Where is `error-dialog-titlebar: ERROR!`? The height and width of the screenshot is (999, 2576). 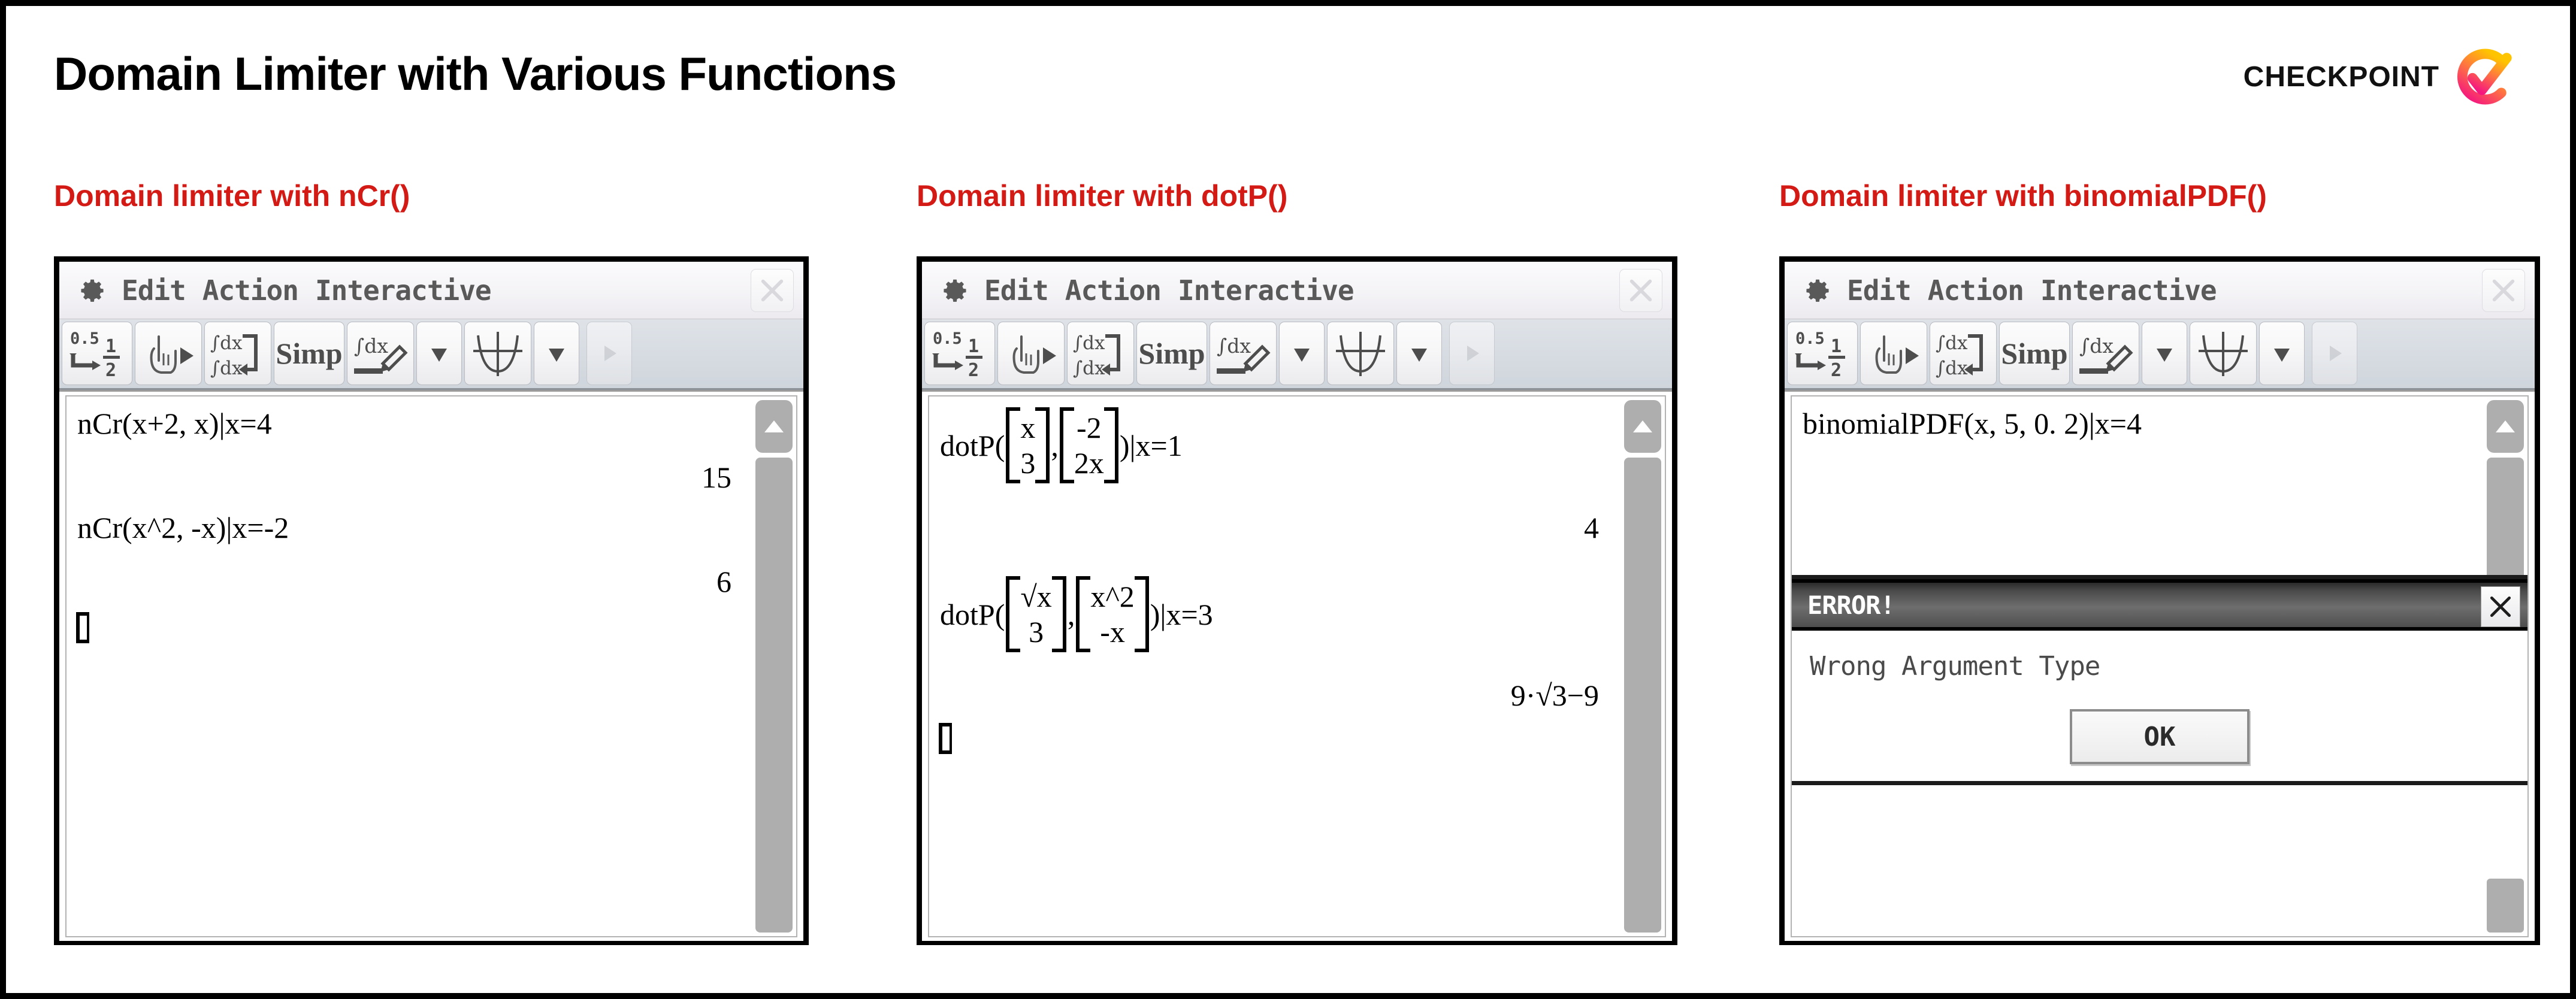
error-dialog-titlebar: ERROR! is located at coordinates (2159, 605).